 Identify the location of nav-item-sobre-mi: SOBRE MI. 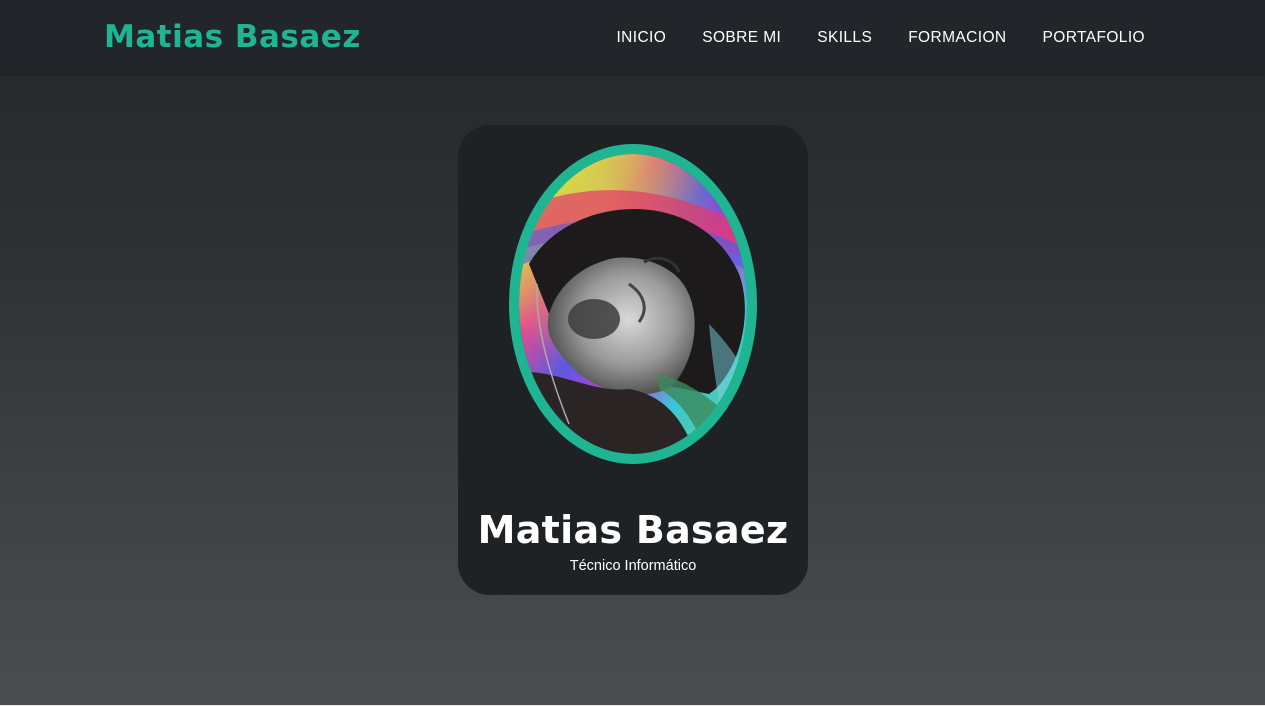
(741, 37).